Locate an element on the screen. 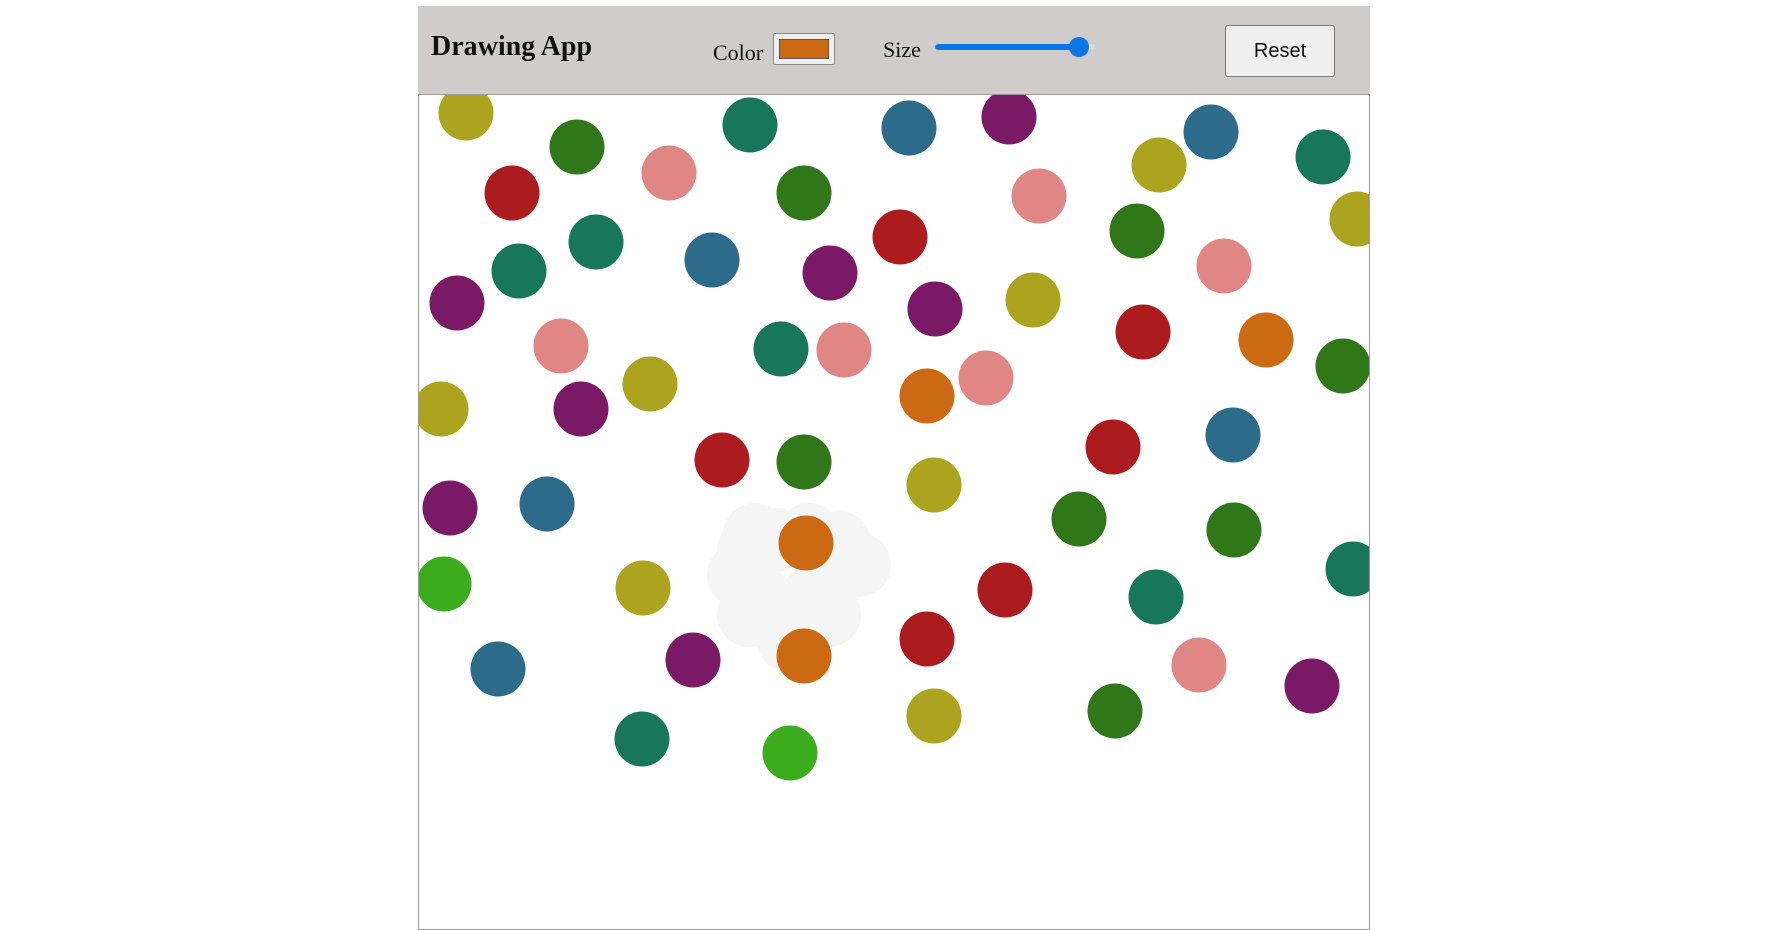 This screenshot has height=930, width=1788. size-slider is located at coordinates (1015, 46).